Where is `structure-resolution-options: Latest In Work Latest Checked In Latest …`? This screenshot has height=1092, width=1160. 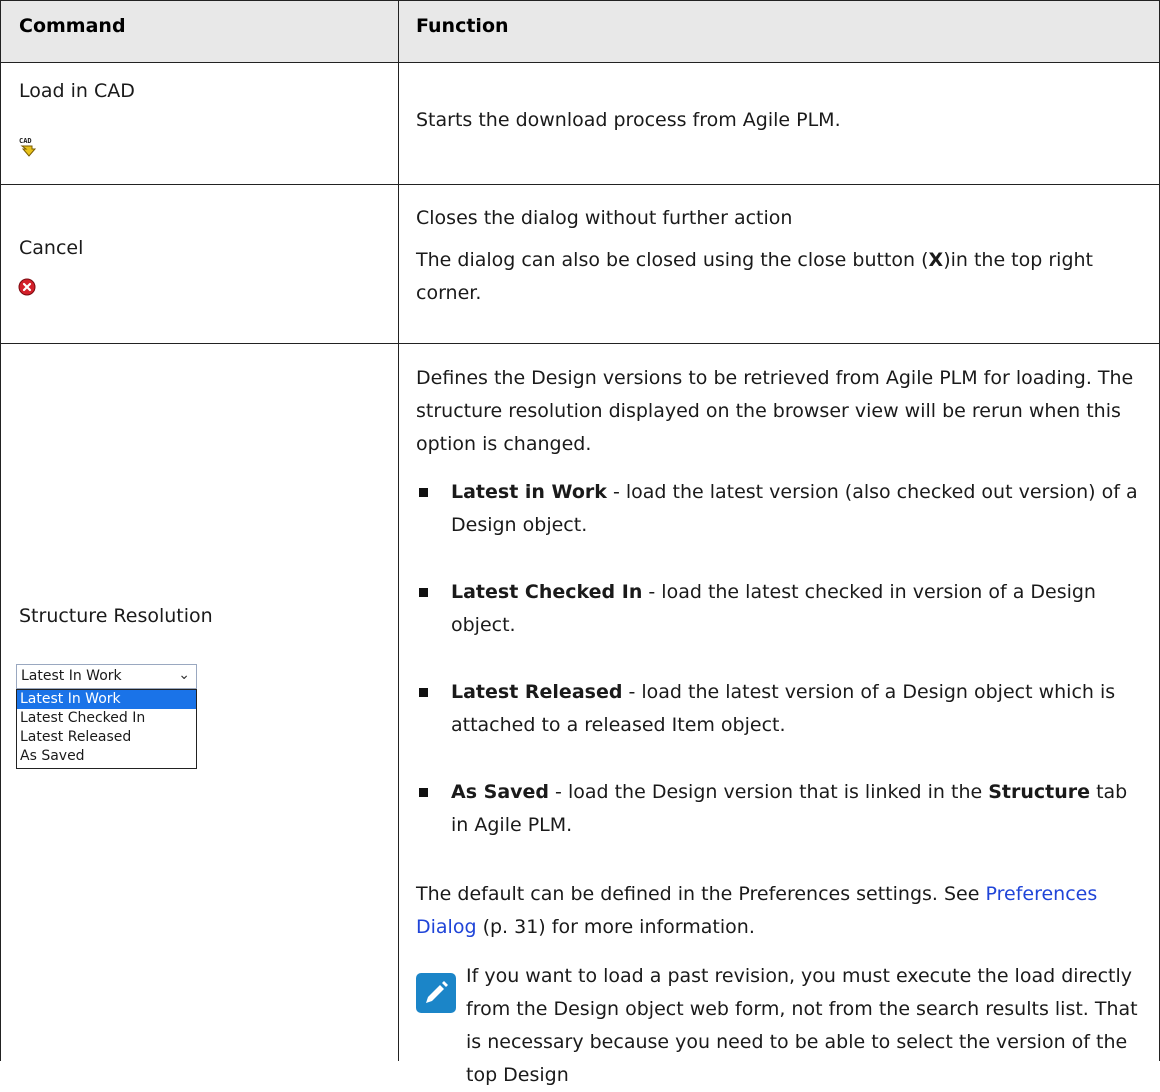 structure-resolution-options: Latest In Work Latest Checked In Latest … is located at coordinates (106, 729).